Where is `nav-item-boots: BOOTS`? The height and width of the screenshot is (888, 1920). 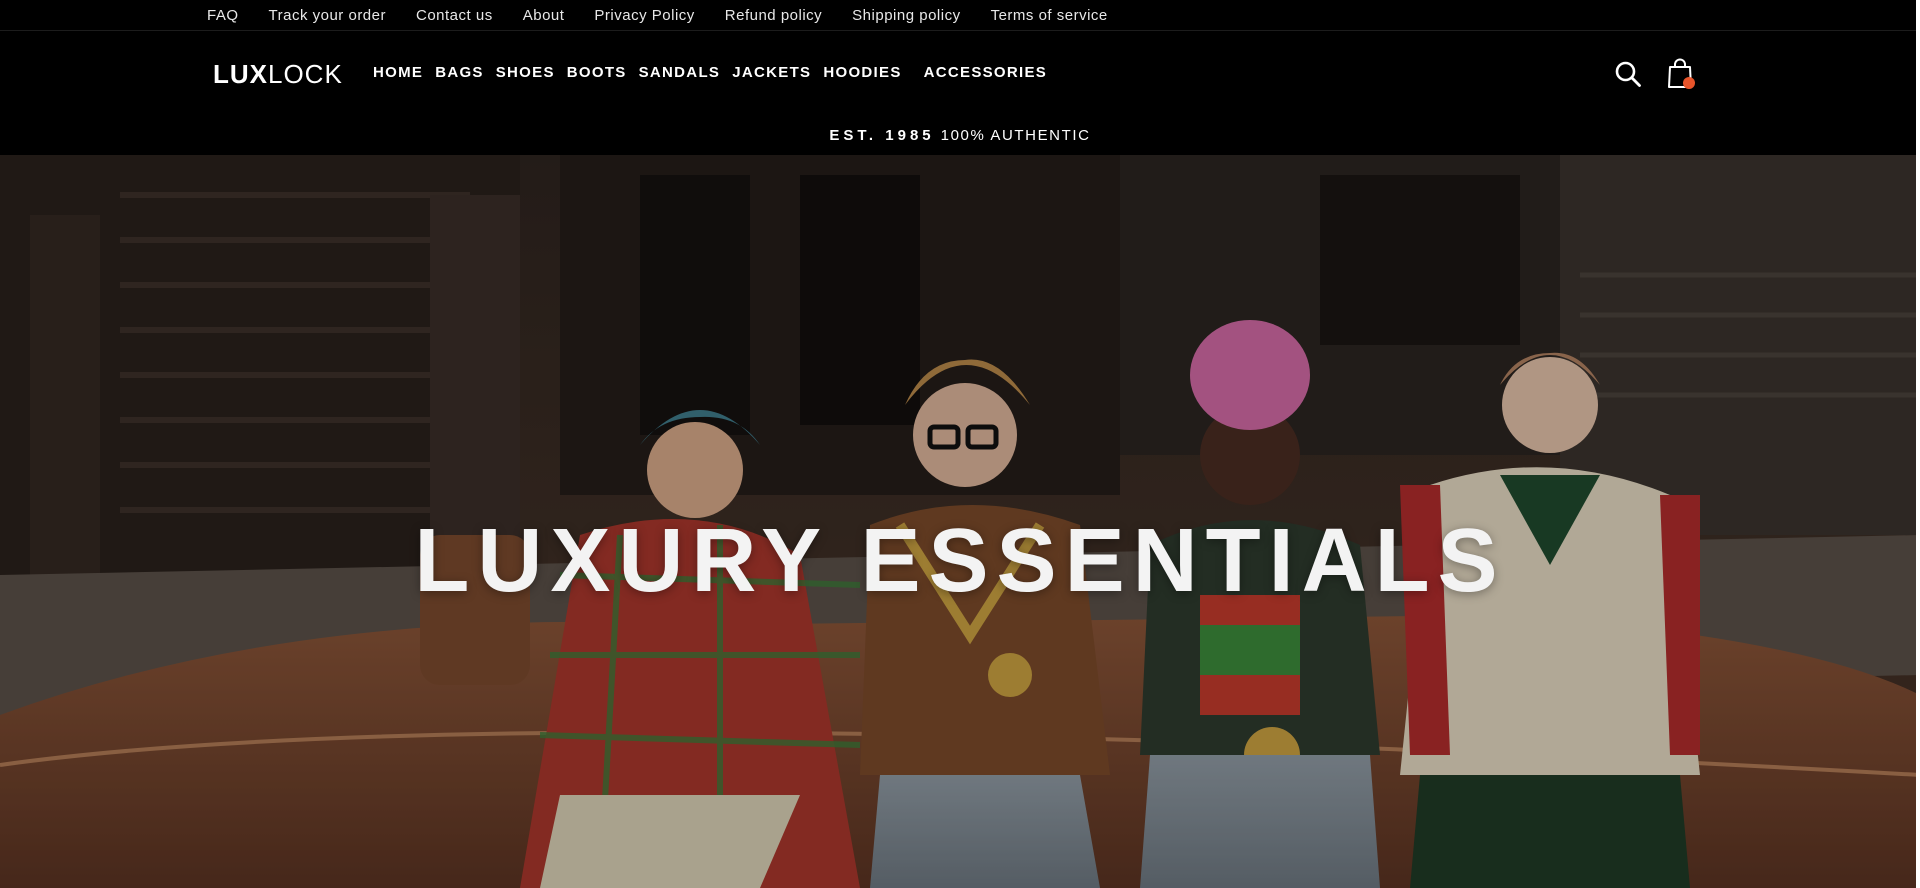 nav-item-boots: BOOTS is located at coordinates (597, 72).